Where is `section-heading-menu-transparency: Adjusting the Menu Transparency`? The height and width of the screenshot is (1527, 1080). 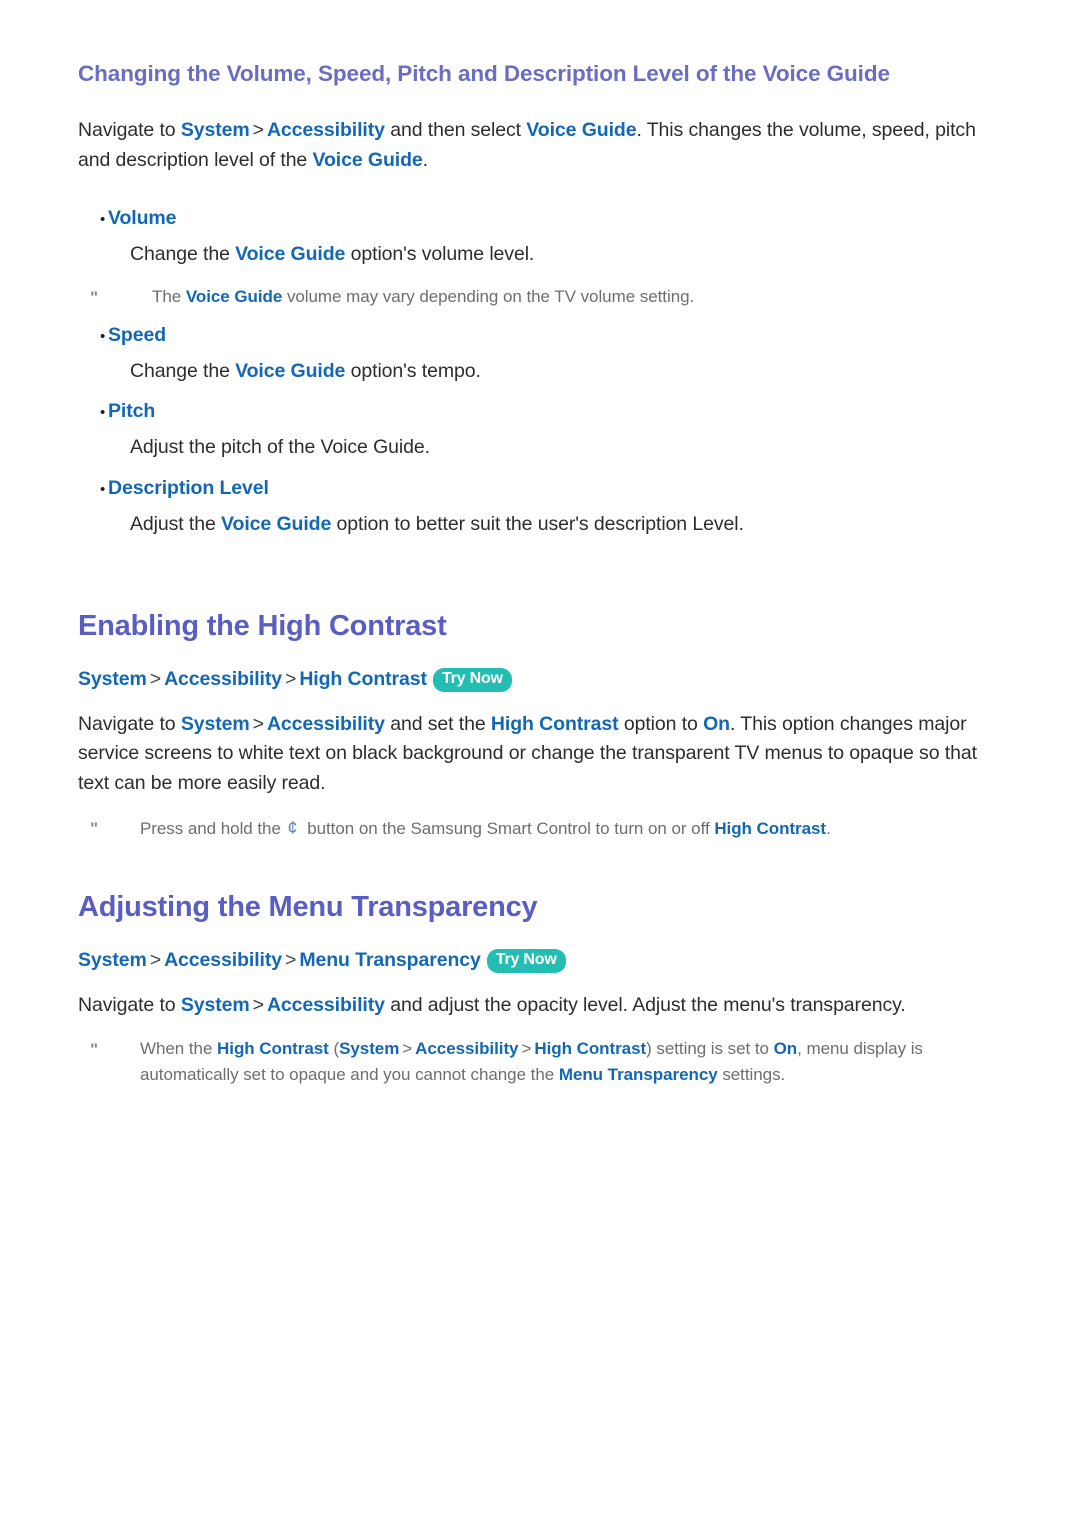 section-heading-menu-transparency: Adjusting the Menu Transparency is located at coordinates (308, 906).